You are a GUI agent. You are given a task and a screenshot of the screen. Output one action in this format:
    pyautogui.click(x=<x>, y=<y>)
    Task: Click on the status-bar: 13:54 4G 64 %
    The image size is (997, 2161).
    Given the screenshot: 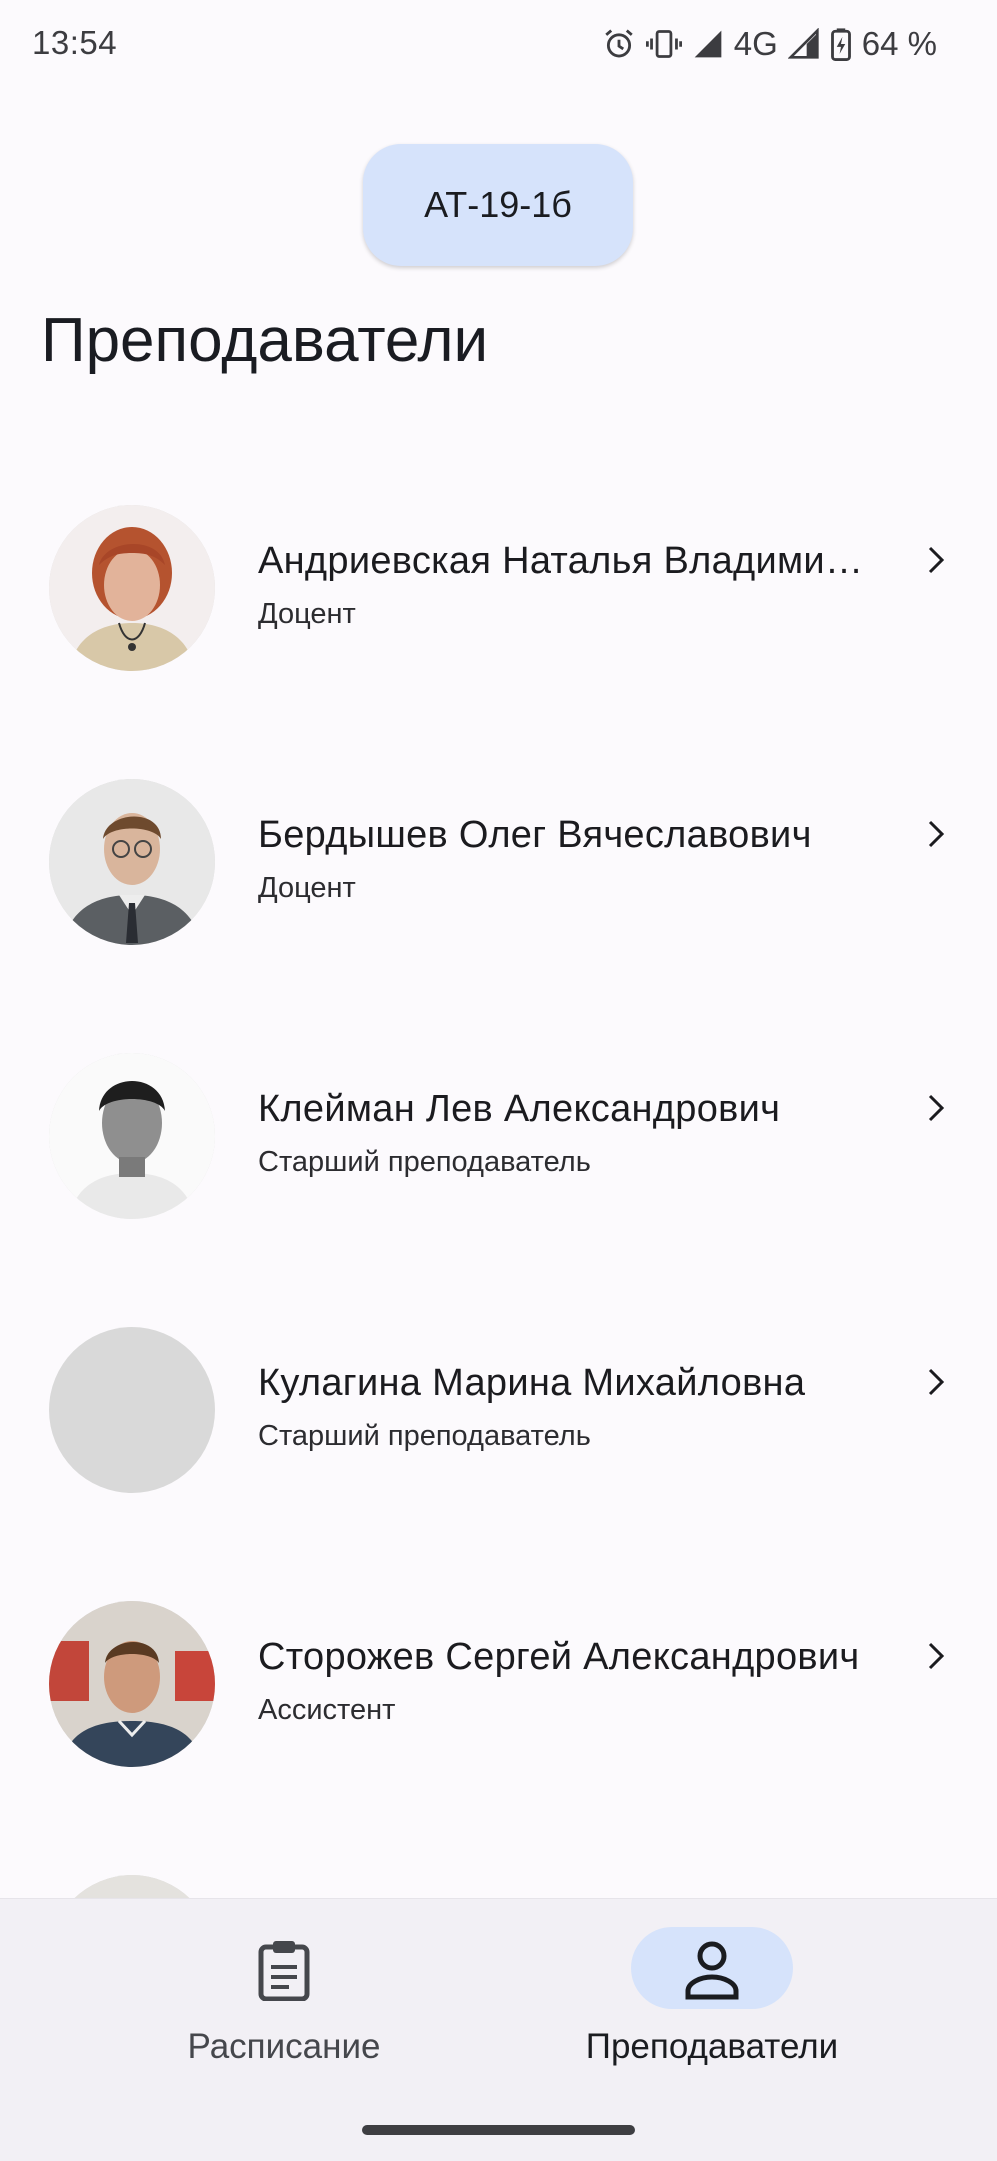 What is the action you would take?
    pyautogui.click(x=498, y=45)
    